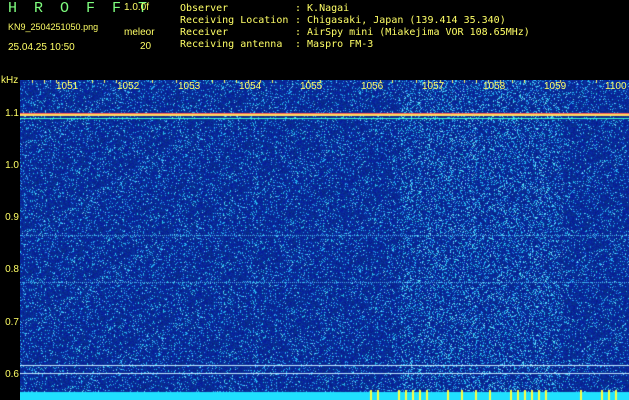 The height and width of the screenshot is (400, 629). What do you see at coordinates (12, 322) in the screenshot?
I see `y-tick-label: 0.7` at bounding box center [12, 322].